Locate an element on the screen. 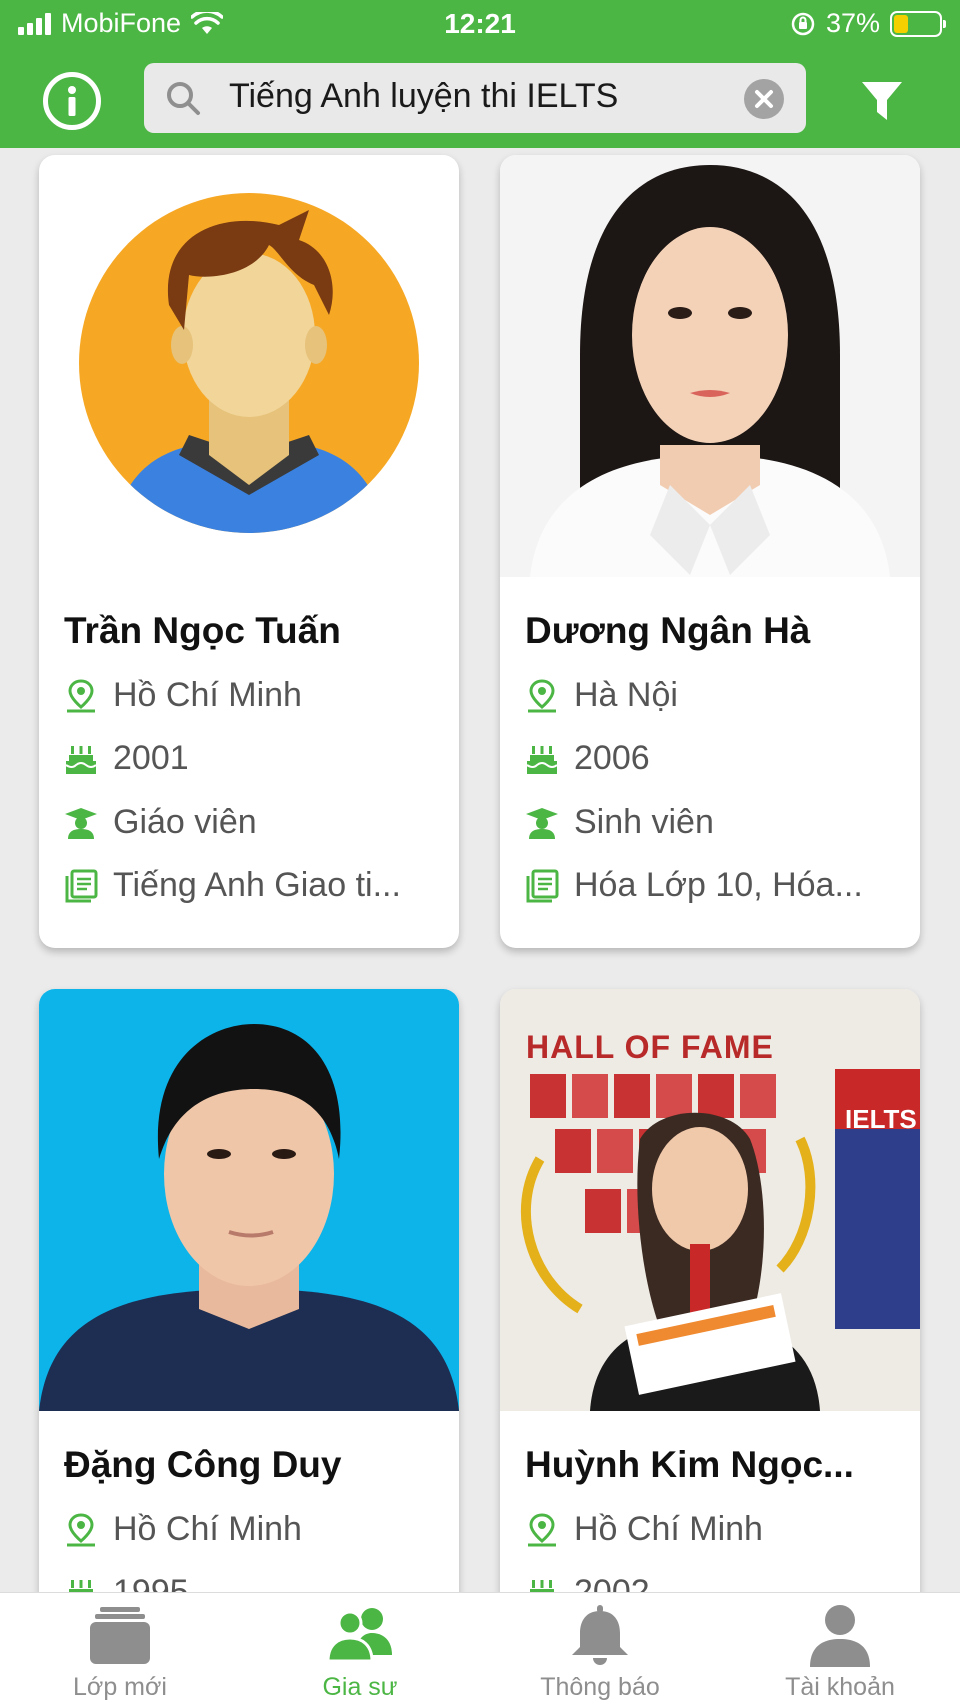 Image resolution: width=960 pixels, height=1707 pixels. default-avatar-icon is located at coordinates (249, 363).